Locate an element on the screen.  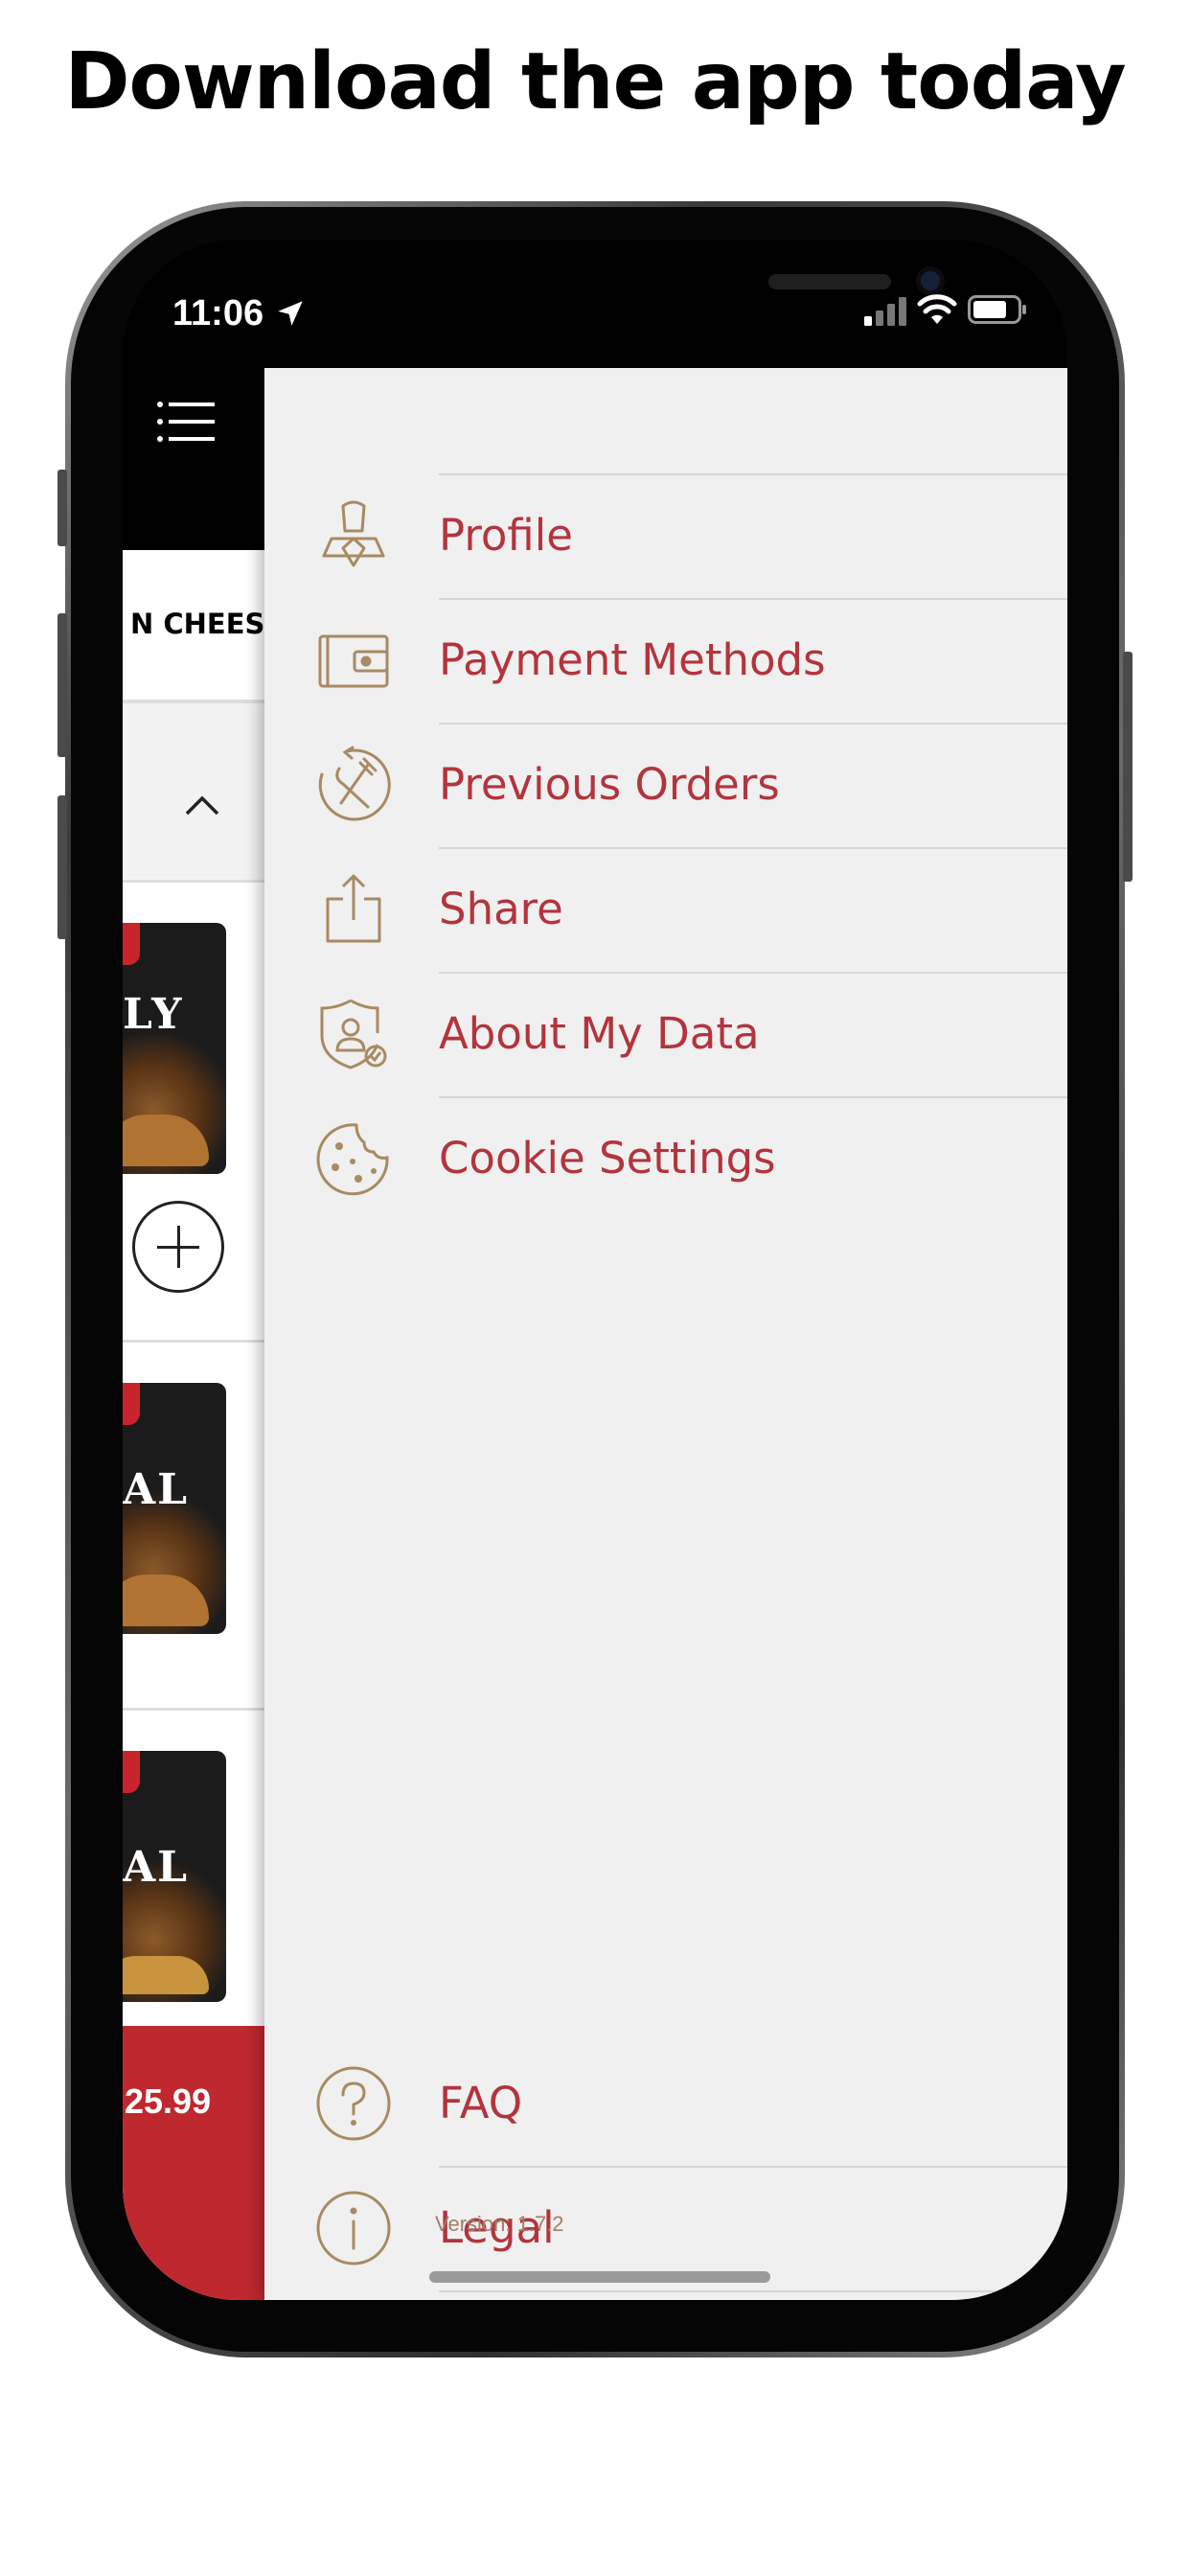
cart-total-bar: 25.99 is located at coordinates (194, 2163).